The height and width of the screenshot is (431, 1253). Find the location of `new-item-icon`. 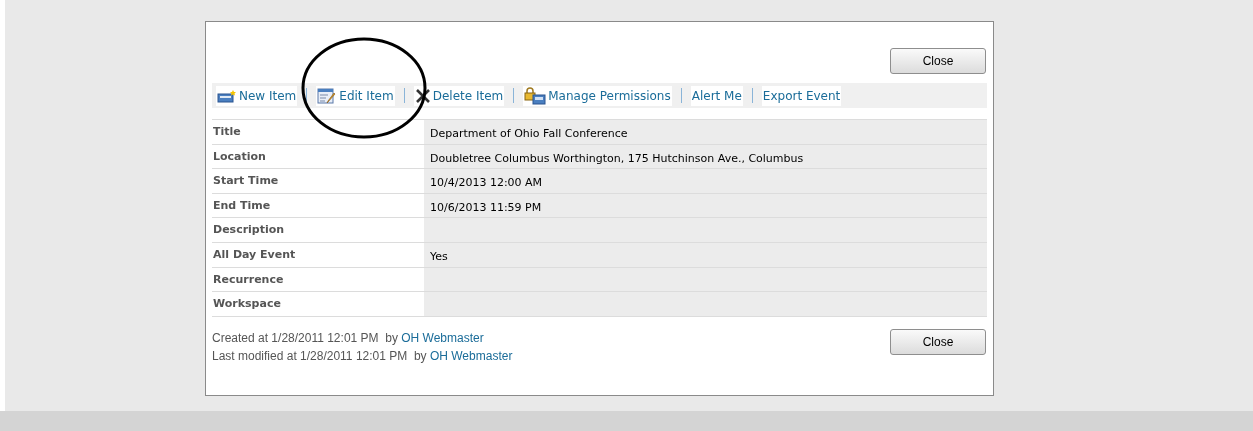

new-item-icon is located at coordinates (227, 95).